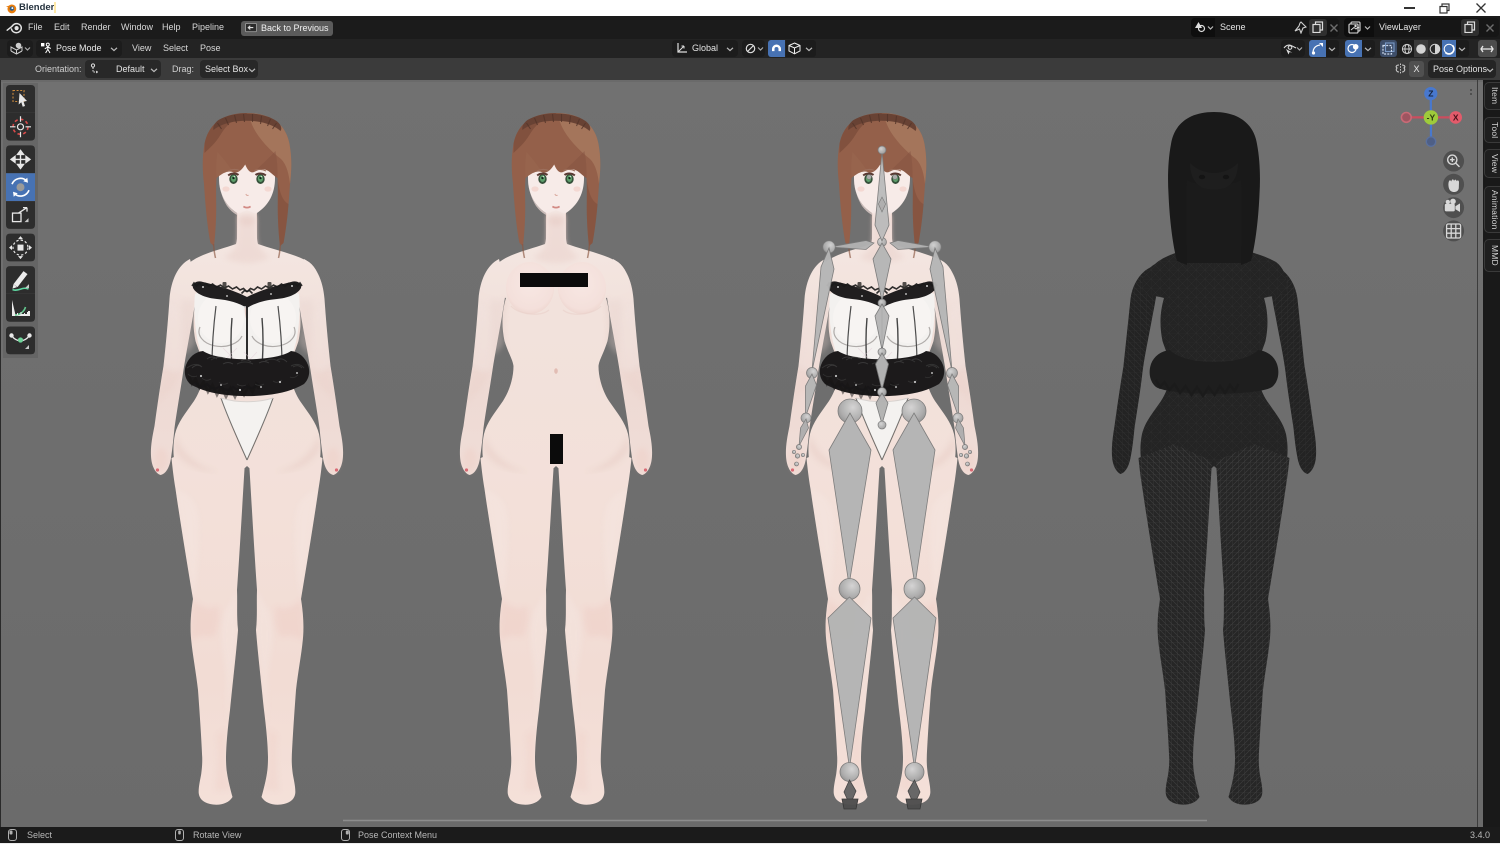  Describe the element at coordinates (1431, 118) in the screenshot. I see `svg-text: -Y` at that location.